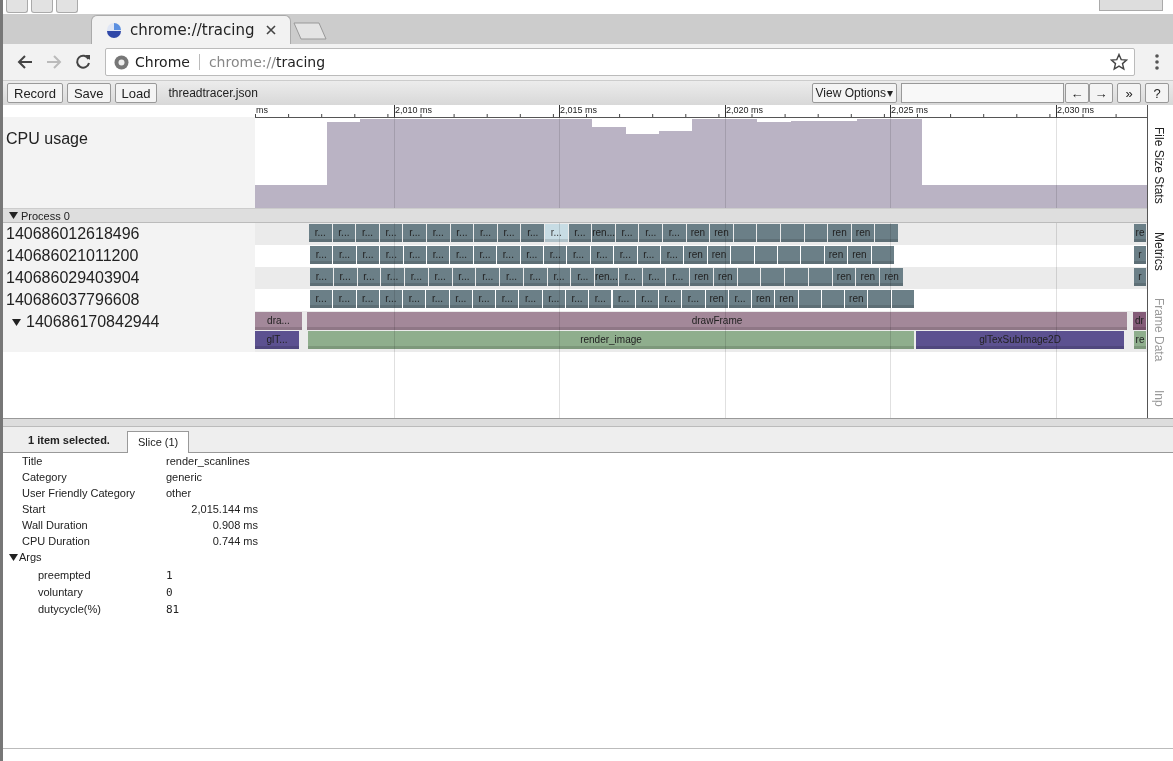  I want to click on arrow-button: ←, so click(1077, 93).